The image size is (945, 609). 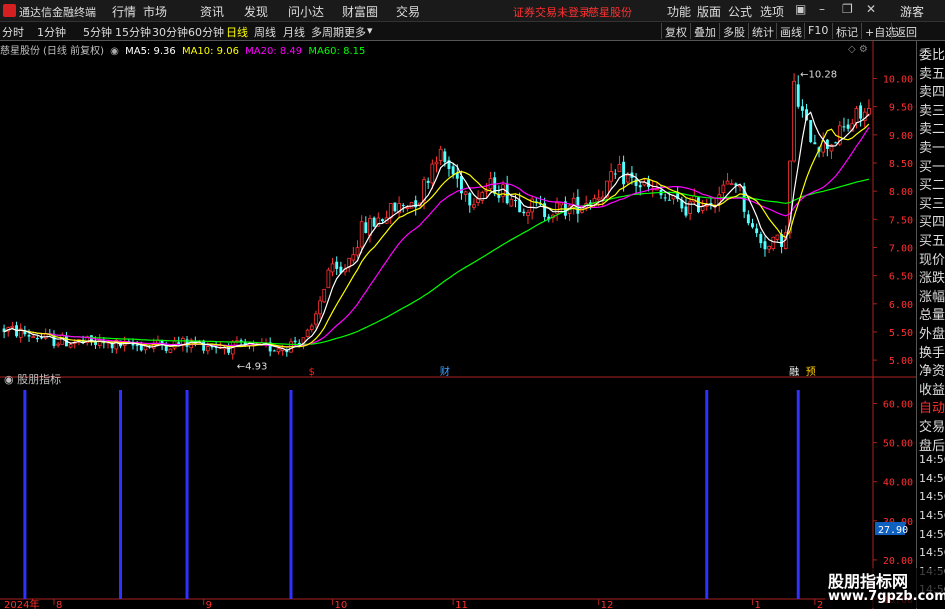 What do you see at coordinates (898, 561) in the screenshot?
I see `indicator-tick-label: 20.00` at bounding box center [898, 561].